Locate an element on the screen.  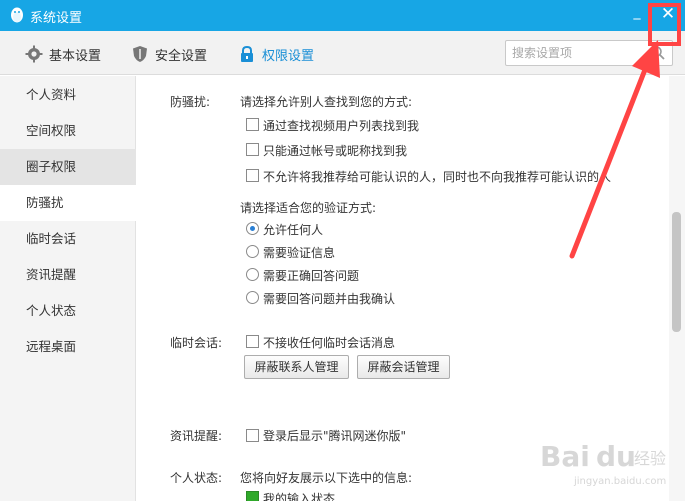
status-prompt: 您将向好友展示以下选中的信息: is located at coordinates (326, 478).